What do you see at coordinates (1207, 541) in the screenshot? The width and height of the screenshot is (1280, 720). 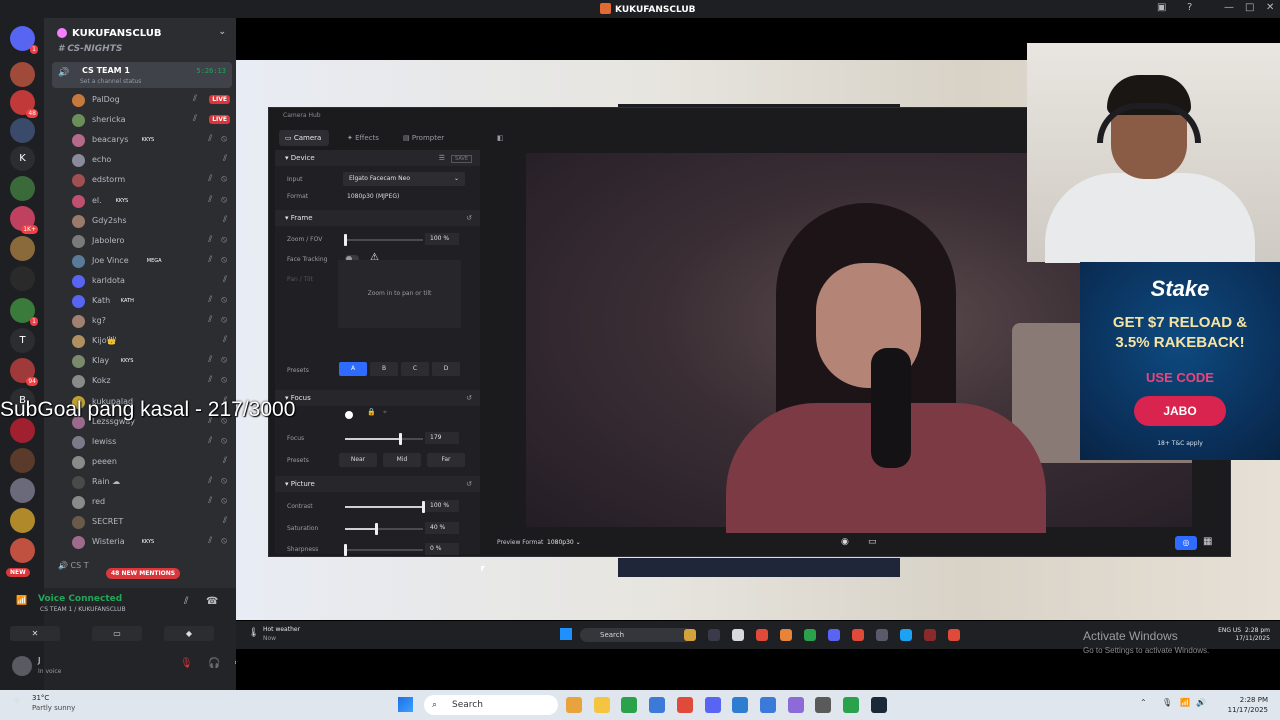 I see `grid-icon: ▦` at bounding box center [1207, 541].